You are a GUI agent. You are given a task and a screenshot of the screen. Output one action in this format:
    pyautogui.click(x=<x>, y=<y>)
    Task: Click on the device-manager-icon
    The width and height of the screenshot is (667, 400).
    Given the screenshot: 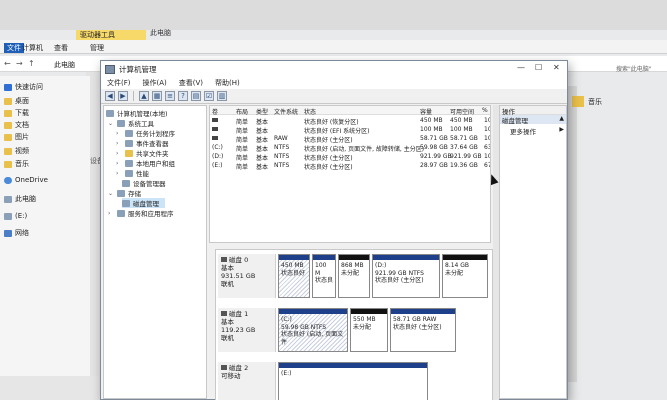 What is the action you would take?
    pyautogui.click(x=126, y=183)
    